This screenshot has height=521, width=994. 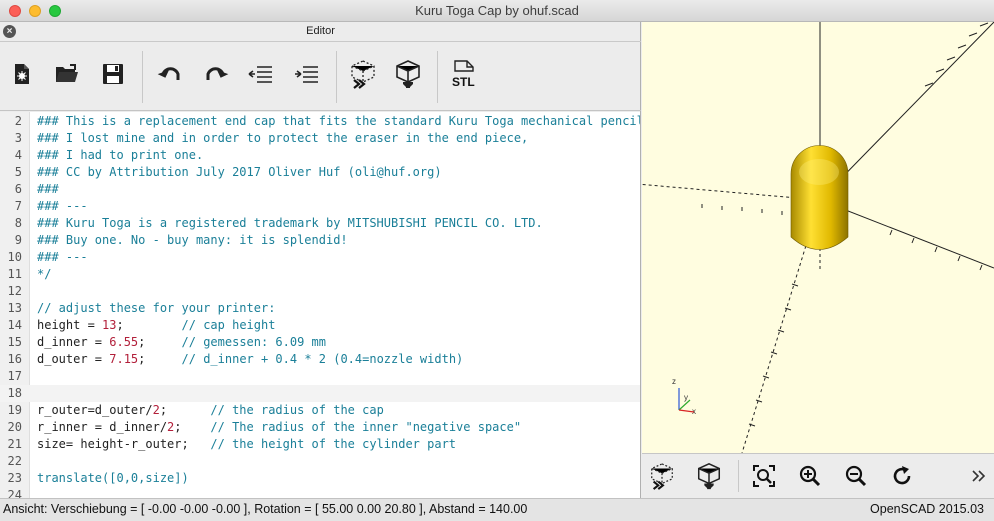 I want to click on code-token: 6.55, so click(x=124, y=342).